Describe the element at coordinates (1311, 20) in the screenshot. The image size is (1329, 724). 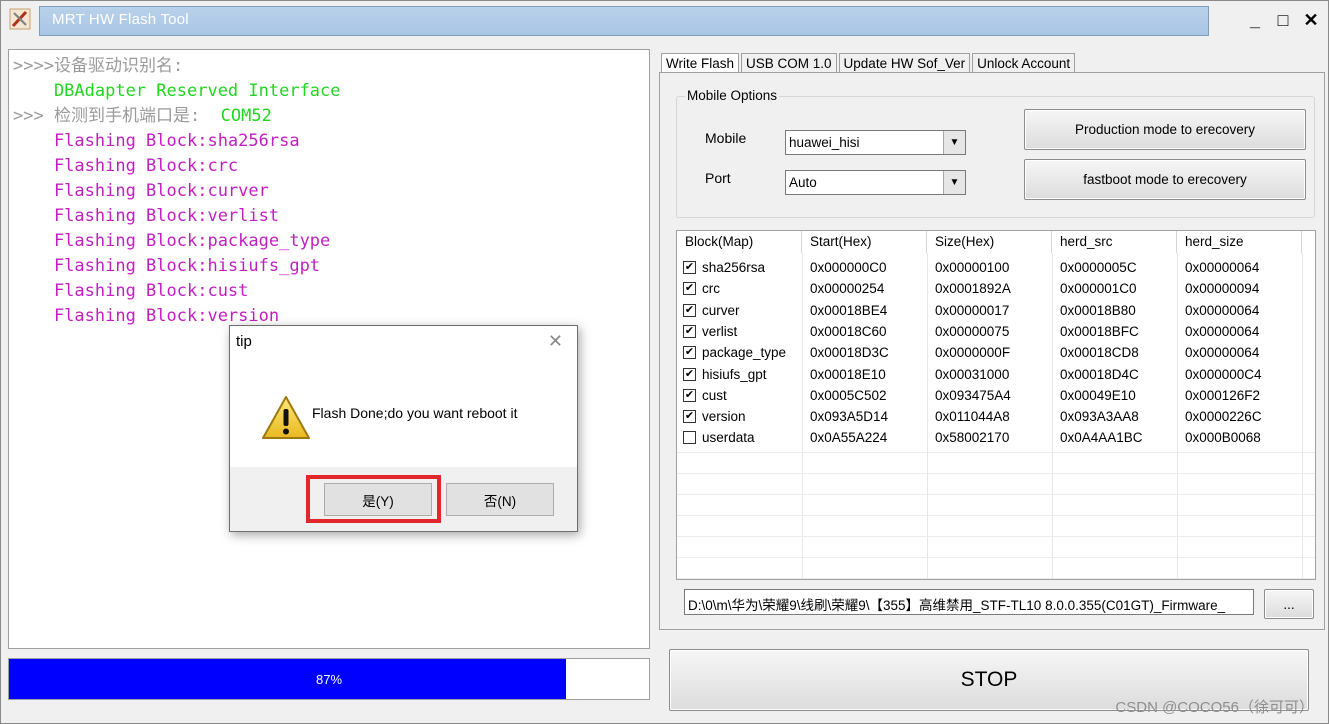
I see `close-button: ✕` at that location.